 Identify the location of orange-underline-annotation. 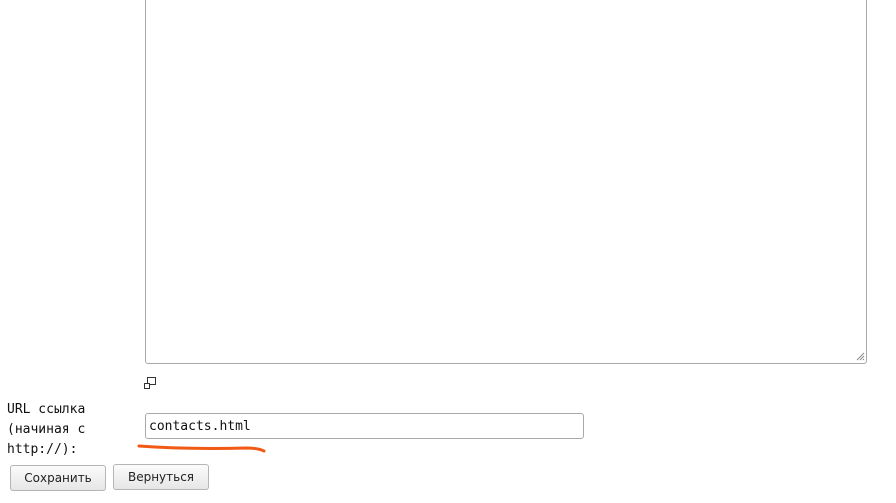
(201, 448).